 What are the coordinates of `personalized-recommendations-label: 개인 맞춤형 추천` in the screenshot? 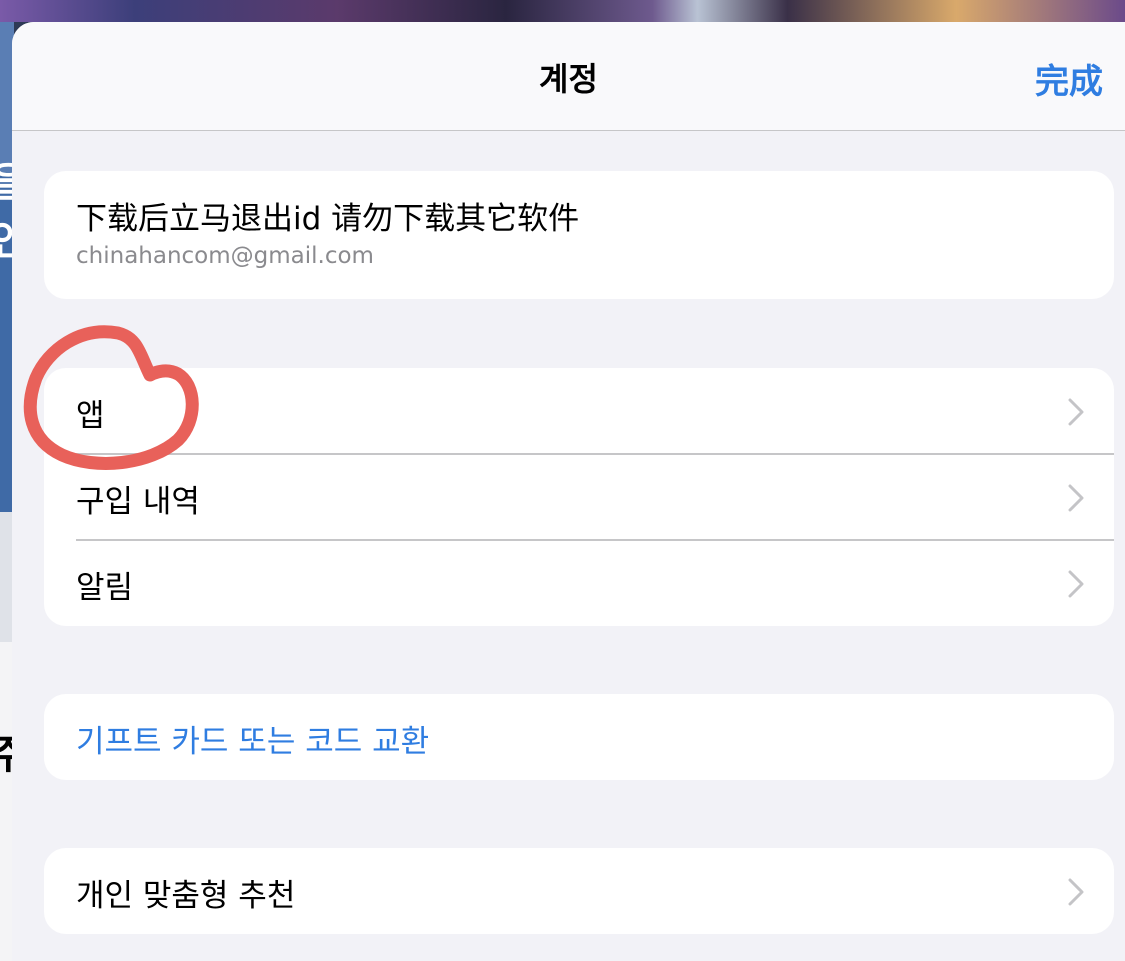 It's located at (186, 896).